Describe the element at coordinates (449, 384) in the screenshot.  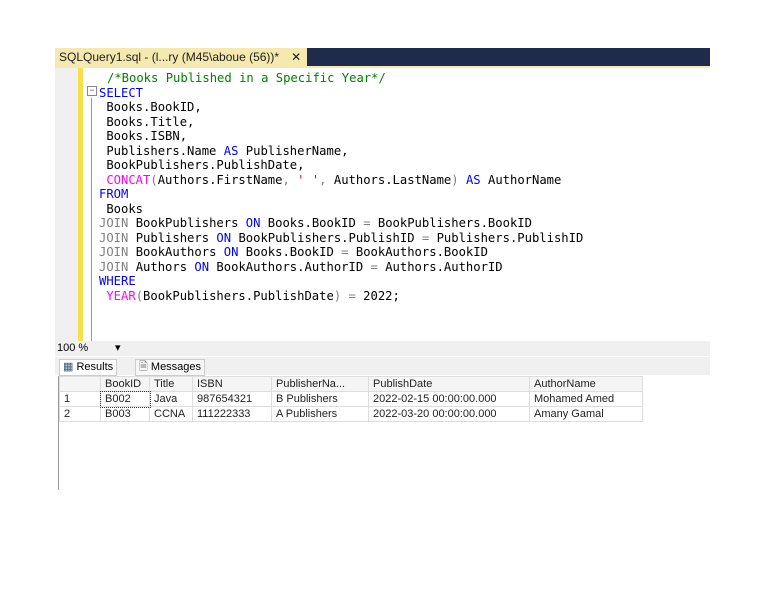
I see `column-header: PublishDate` at that location.